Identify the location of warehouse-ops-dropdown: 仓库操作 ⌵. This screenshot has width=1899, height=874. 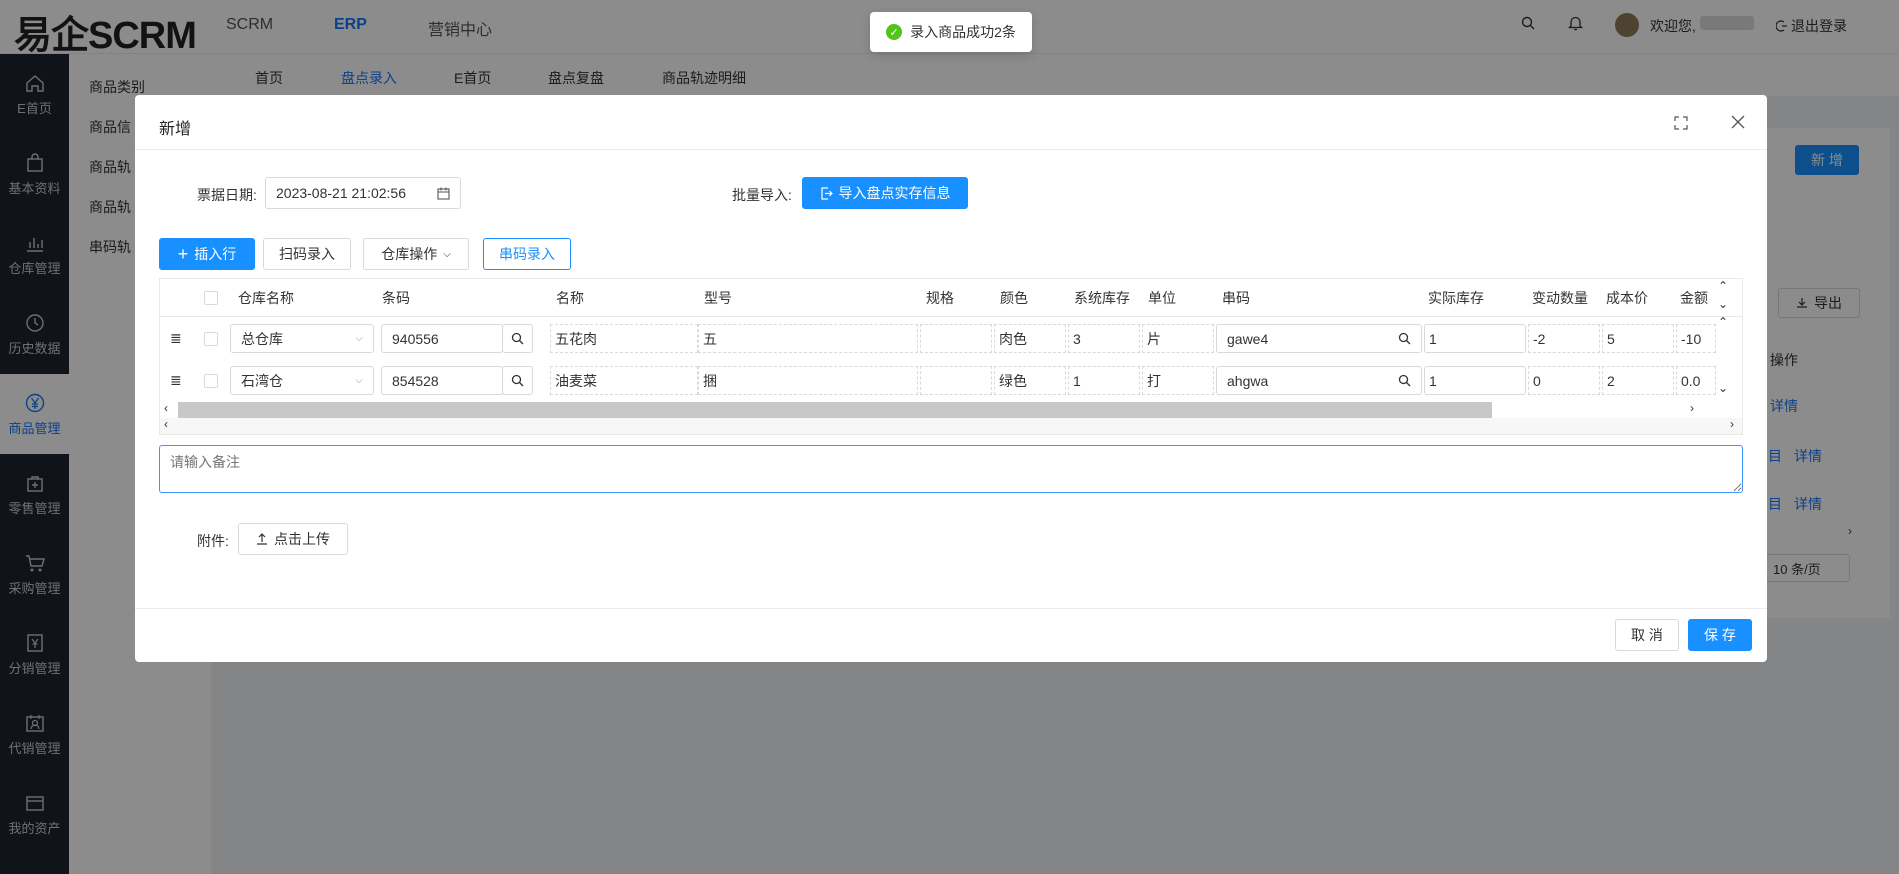
(416, 254).